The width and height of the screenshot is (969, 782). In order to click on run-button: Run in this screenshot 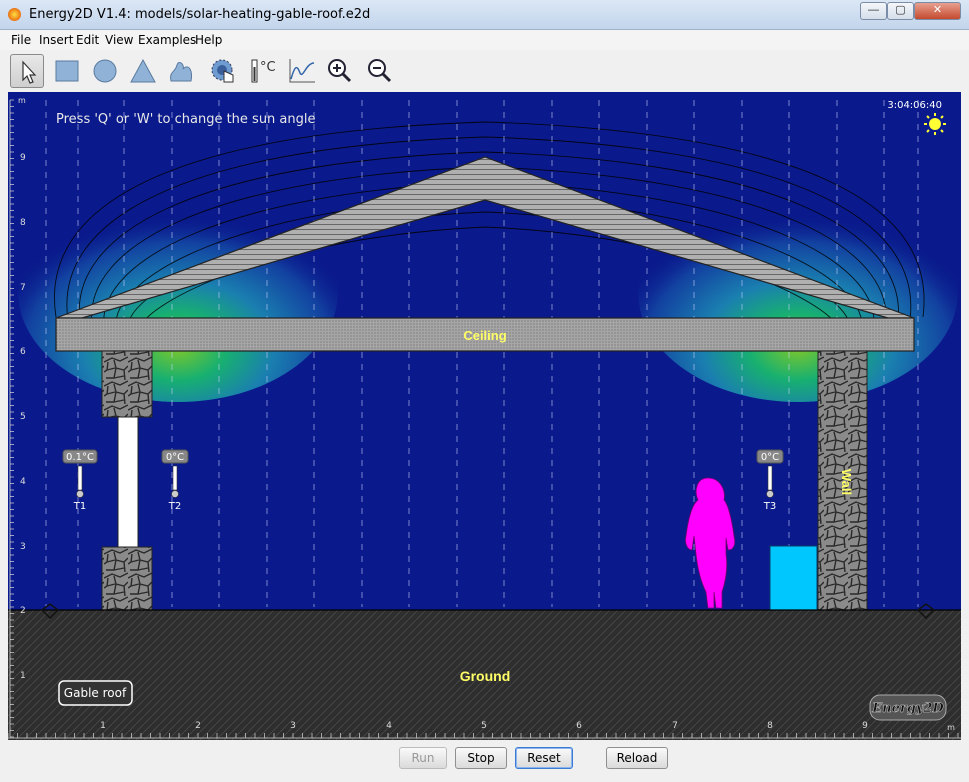, I will do `click(423, 758)`.